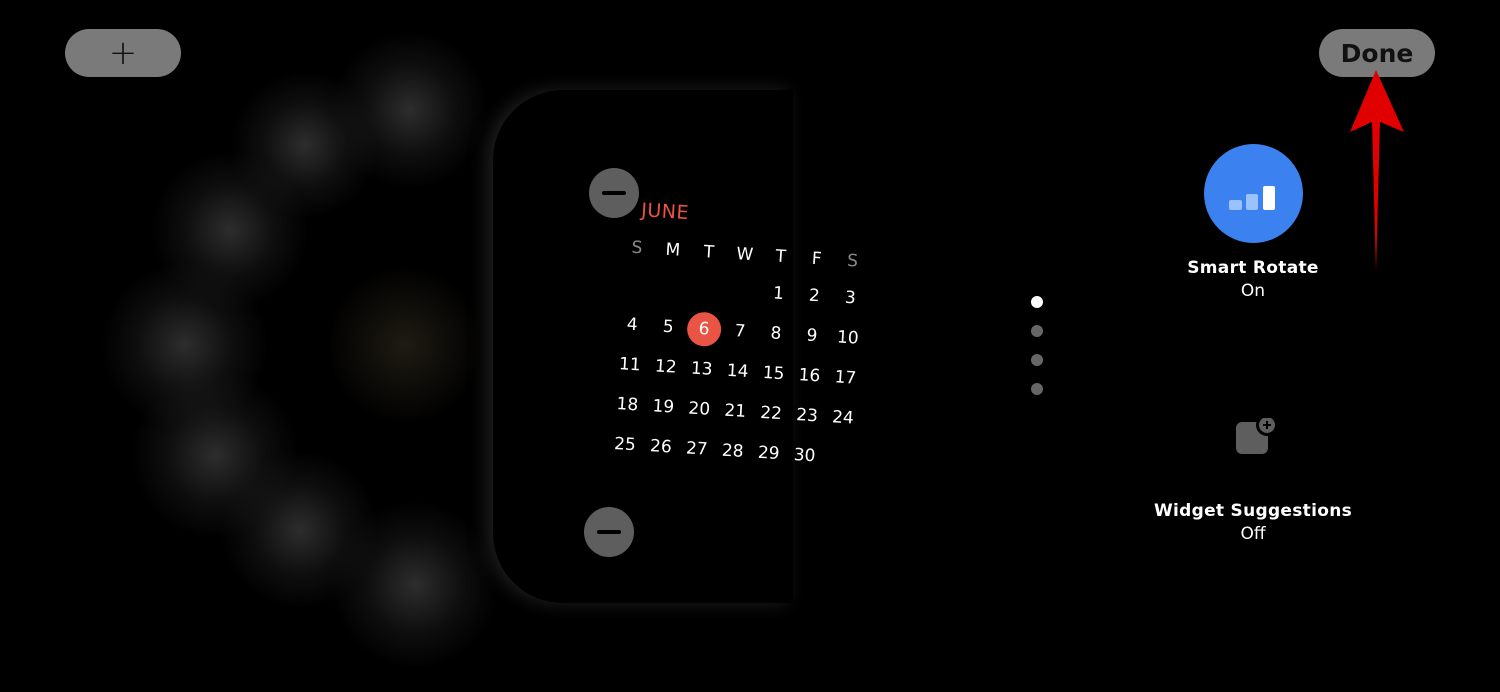 The height and width of the screenshot is (692, 1500). Describe the element at coordinates (632, 325) in the screenshot. I see `calendar-day: 4` at that location.